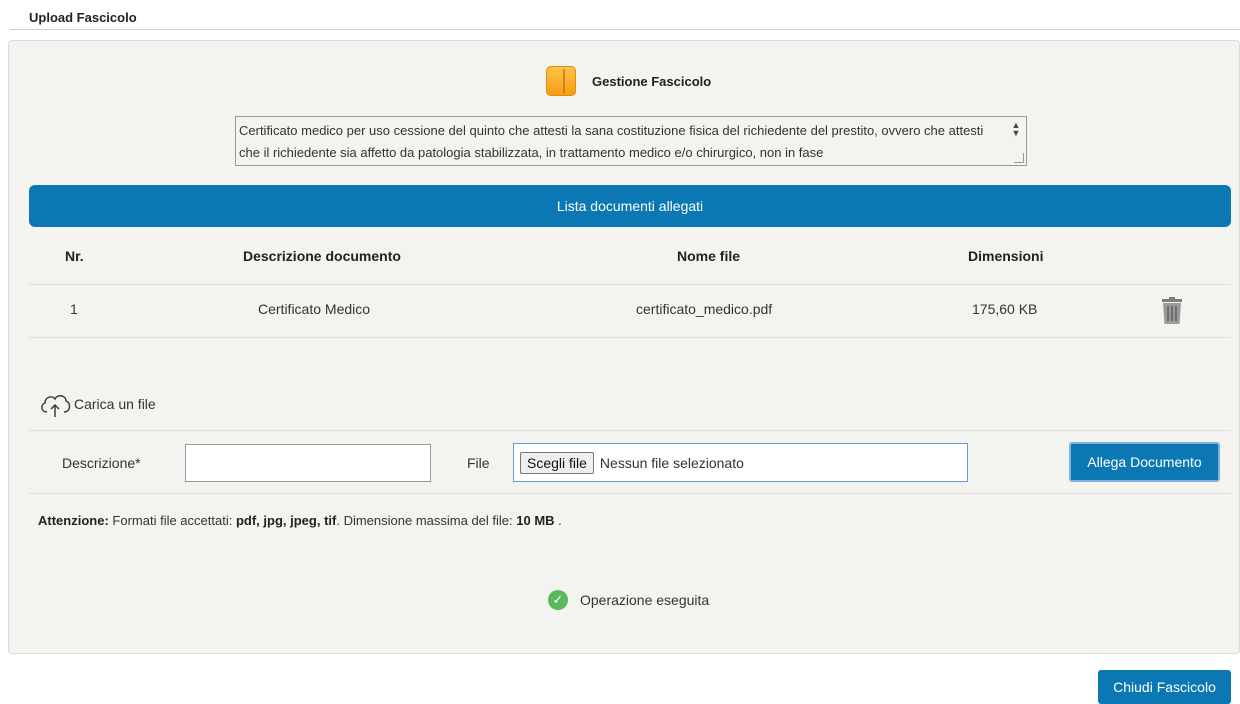 This screenshot has width=1240, height=704. I want to click on descrizione-input, so click(308, 463).